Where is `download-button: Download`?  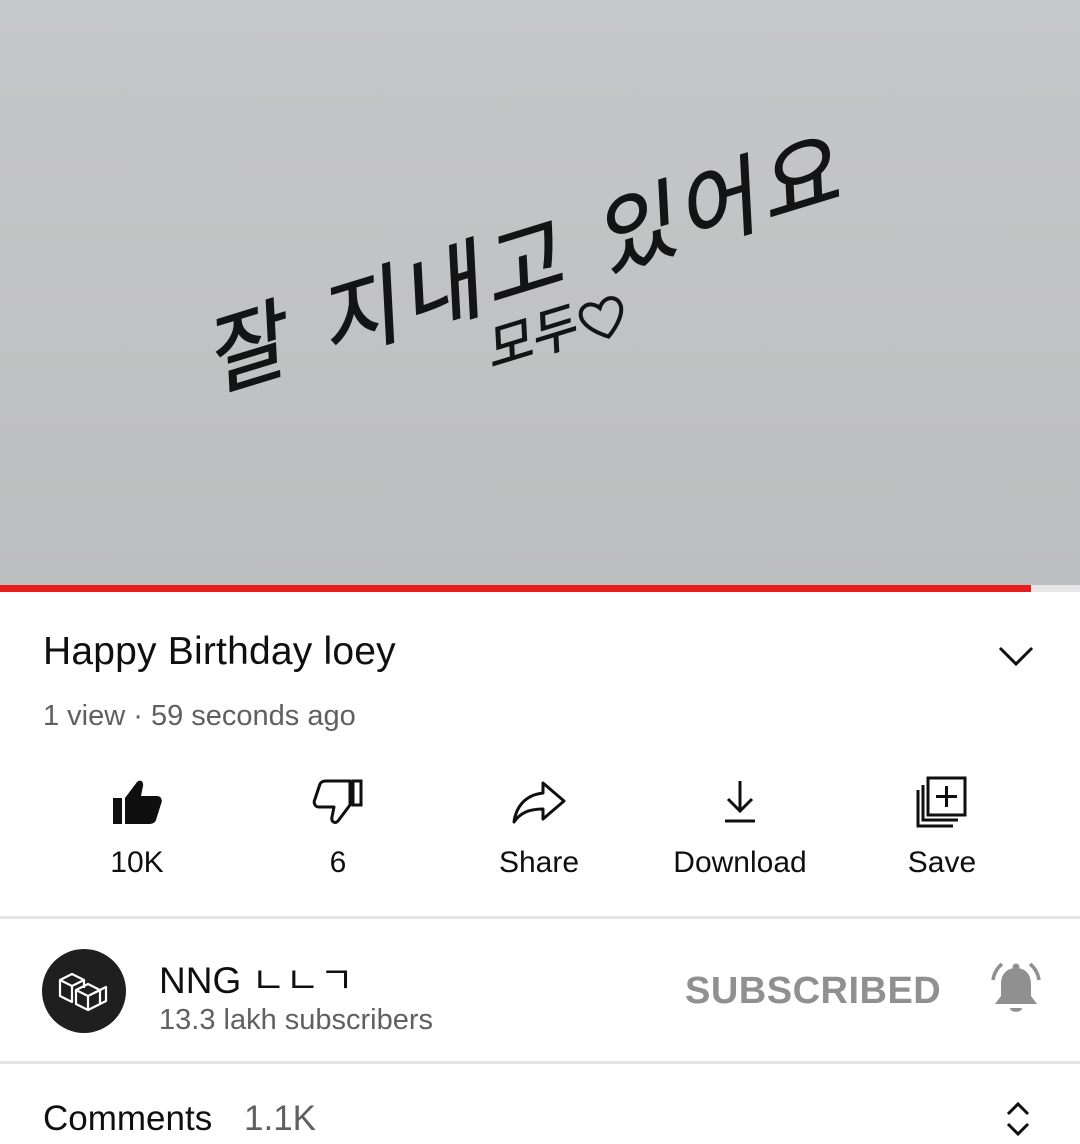 download-button: Download is located at coordinates (740, 830).